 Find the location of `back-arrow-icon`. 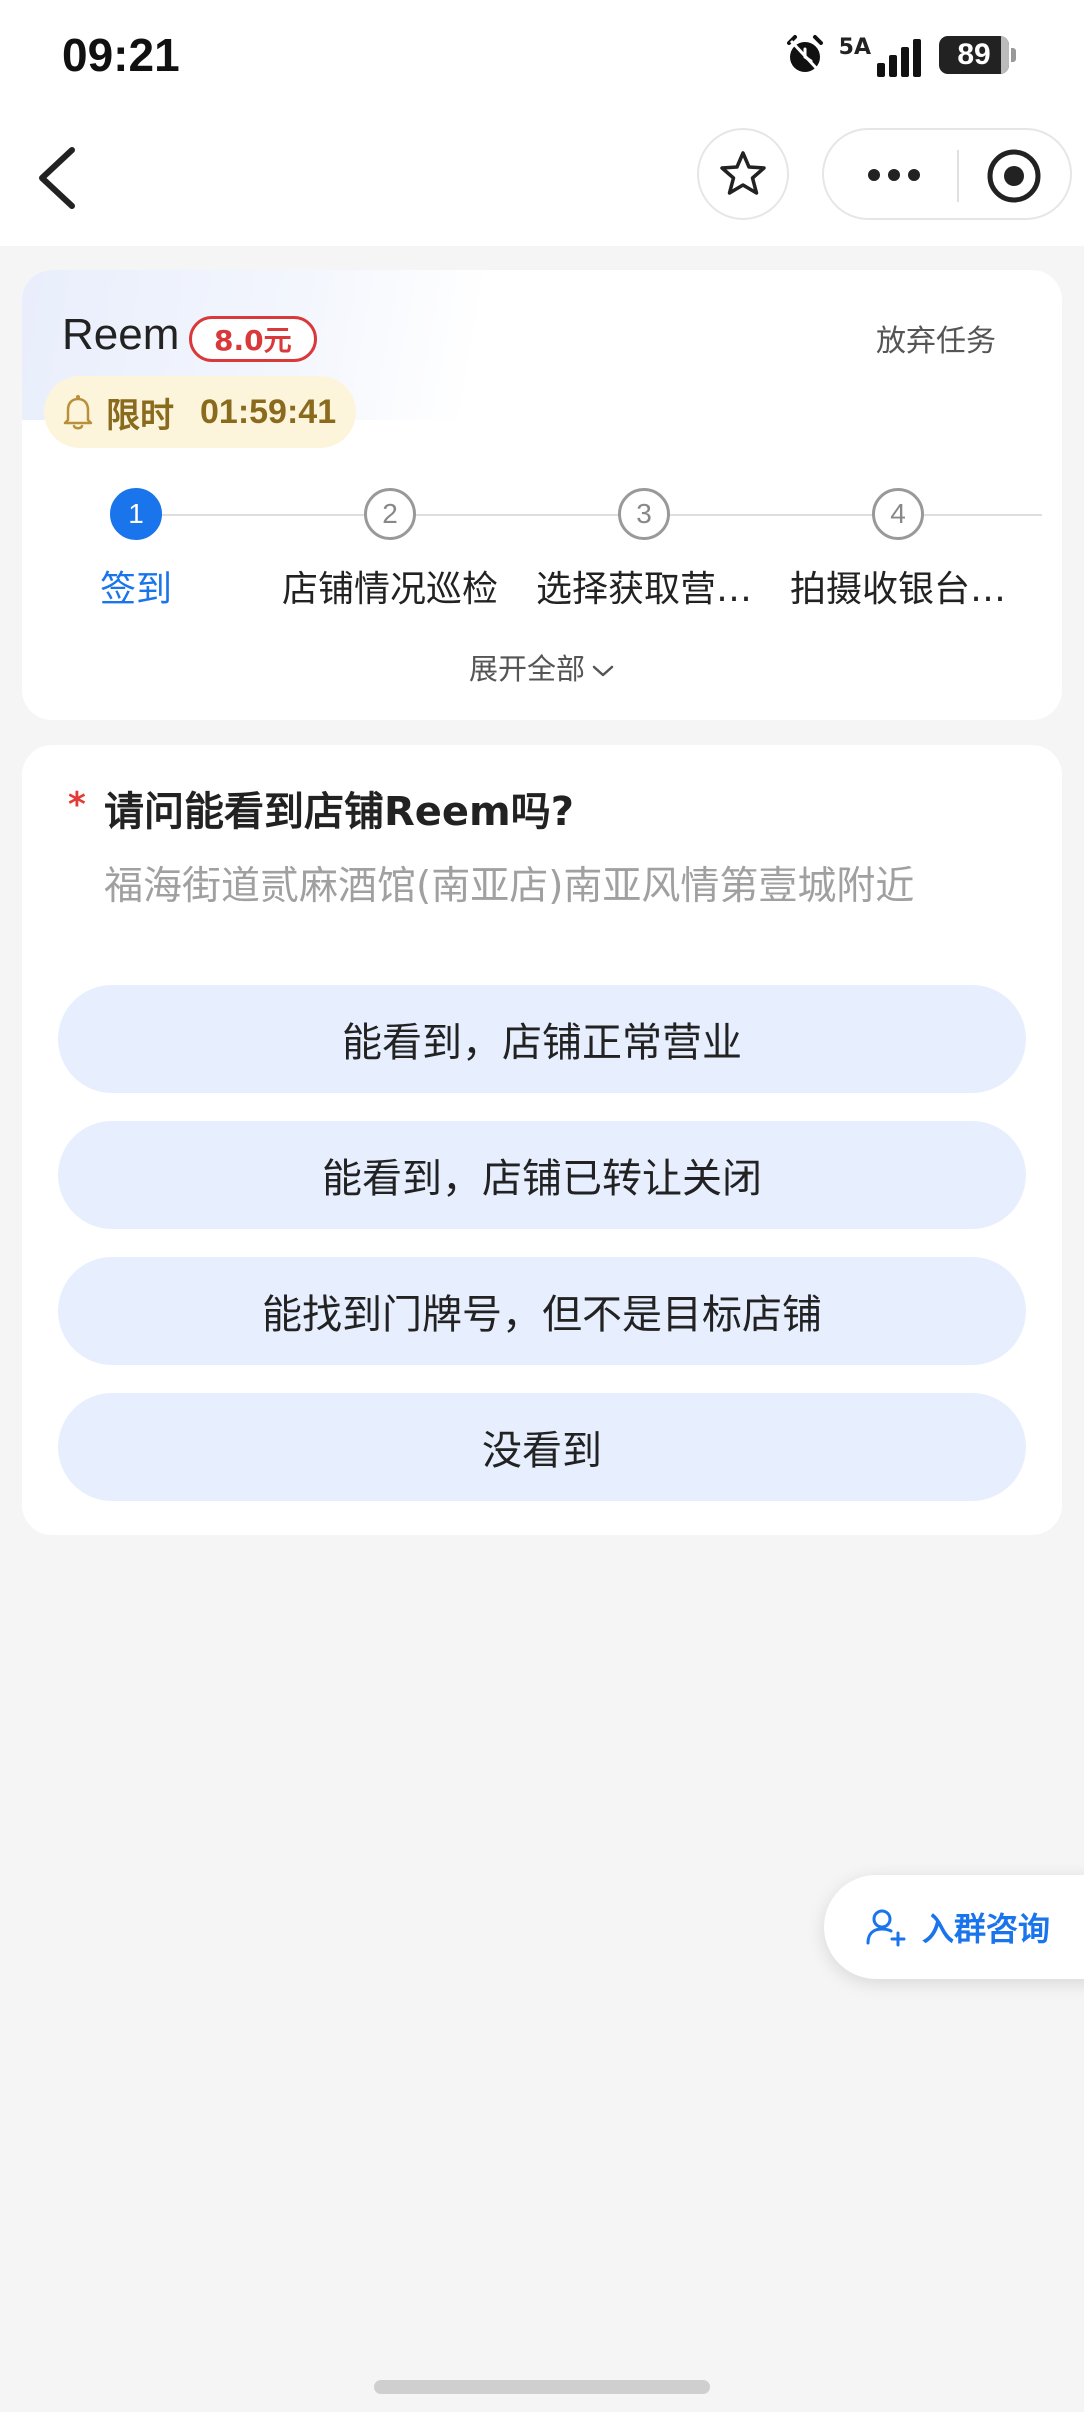

back-arrow-icon is located at coordinates (60, 178).